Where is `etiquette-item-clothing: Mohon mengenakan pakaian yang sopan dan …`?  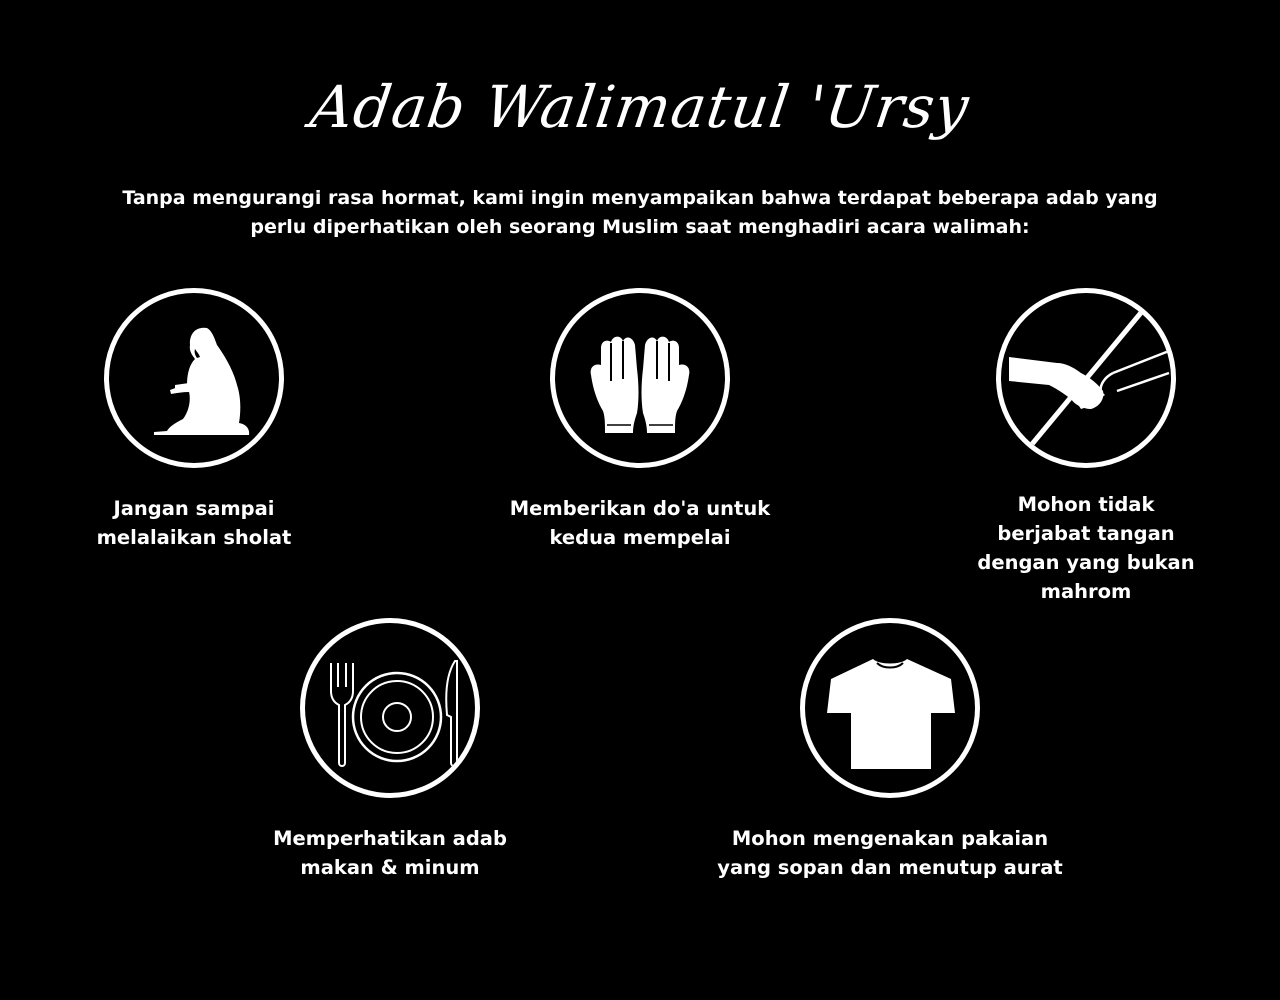 etiquette-item-clothing: Mohon mengenakan pakaian yang sopan dan … is located at coordinates (890, 750).